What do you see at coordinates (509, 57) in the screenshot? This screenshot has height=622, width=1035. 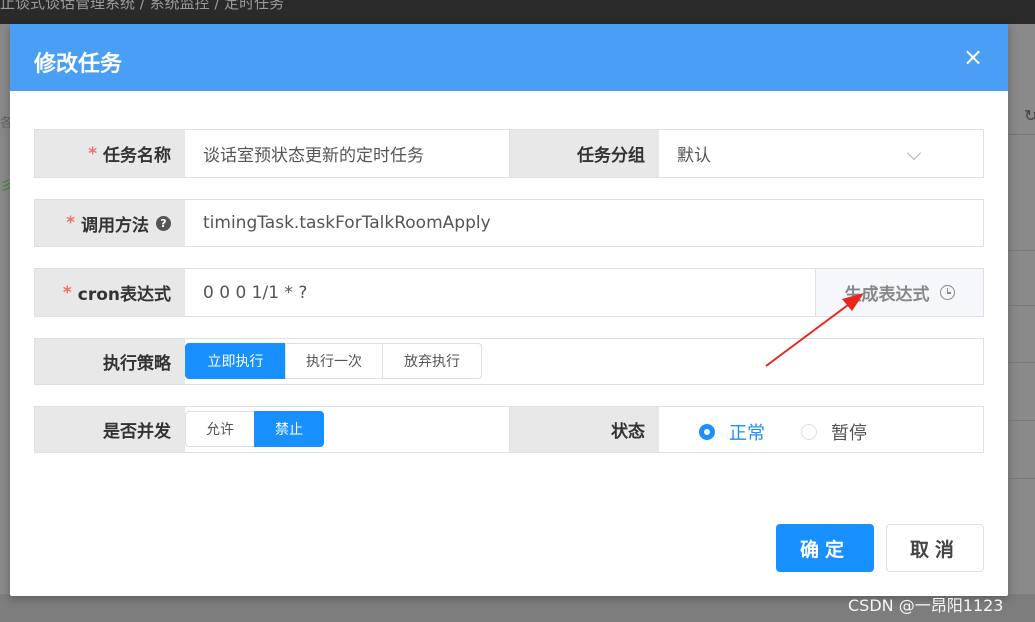 I see `dialog-header: 修改任务 ×` at bounding box center [509, 57].